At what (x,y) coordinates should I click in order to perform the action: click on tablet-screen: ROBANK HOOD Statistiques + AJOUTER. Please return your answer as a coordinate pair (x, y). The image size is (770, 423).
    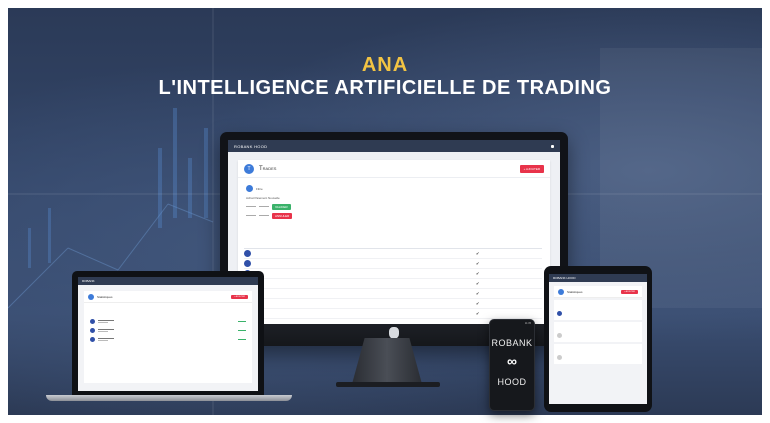
    Looking at the image, I should click on (598, 339).